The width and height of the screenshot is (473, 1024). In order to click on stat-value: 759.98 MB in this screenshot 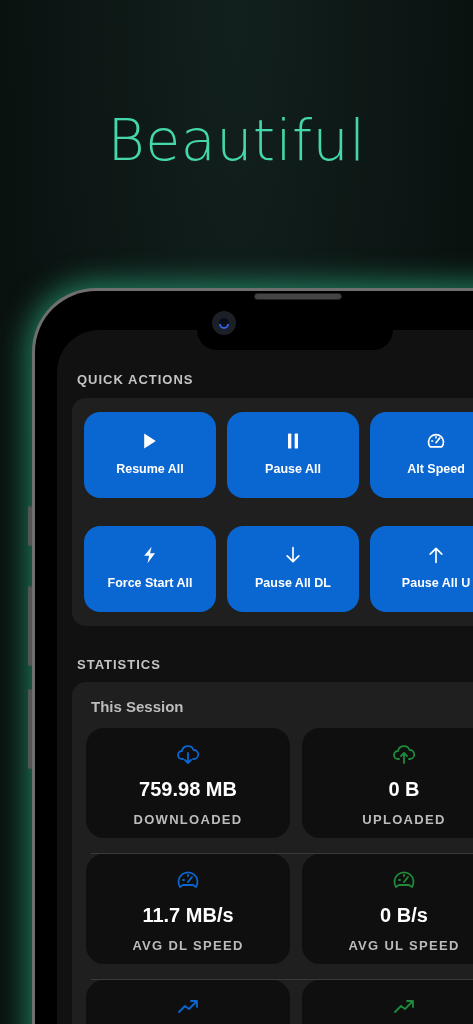, I will do `click(188, 789)`.